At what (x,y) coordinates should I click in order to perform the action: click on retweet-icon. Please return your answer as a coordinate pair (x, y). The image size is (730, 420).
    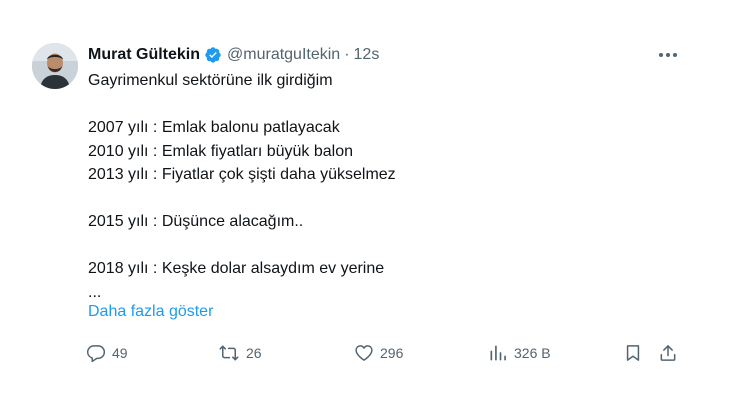
    Looking at the image, I should click on (229, 353).